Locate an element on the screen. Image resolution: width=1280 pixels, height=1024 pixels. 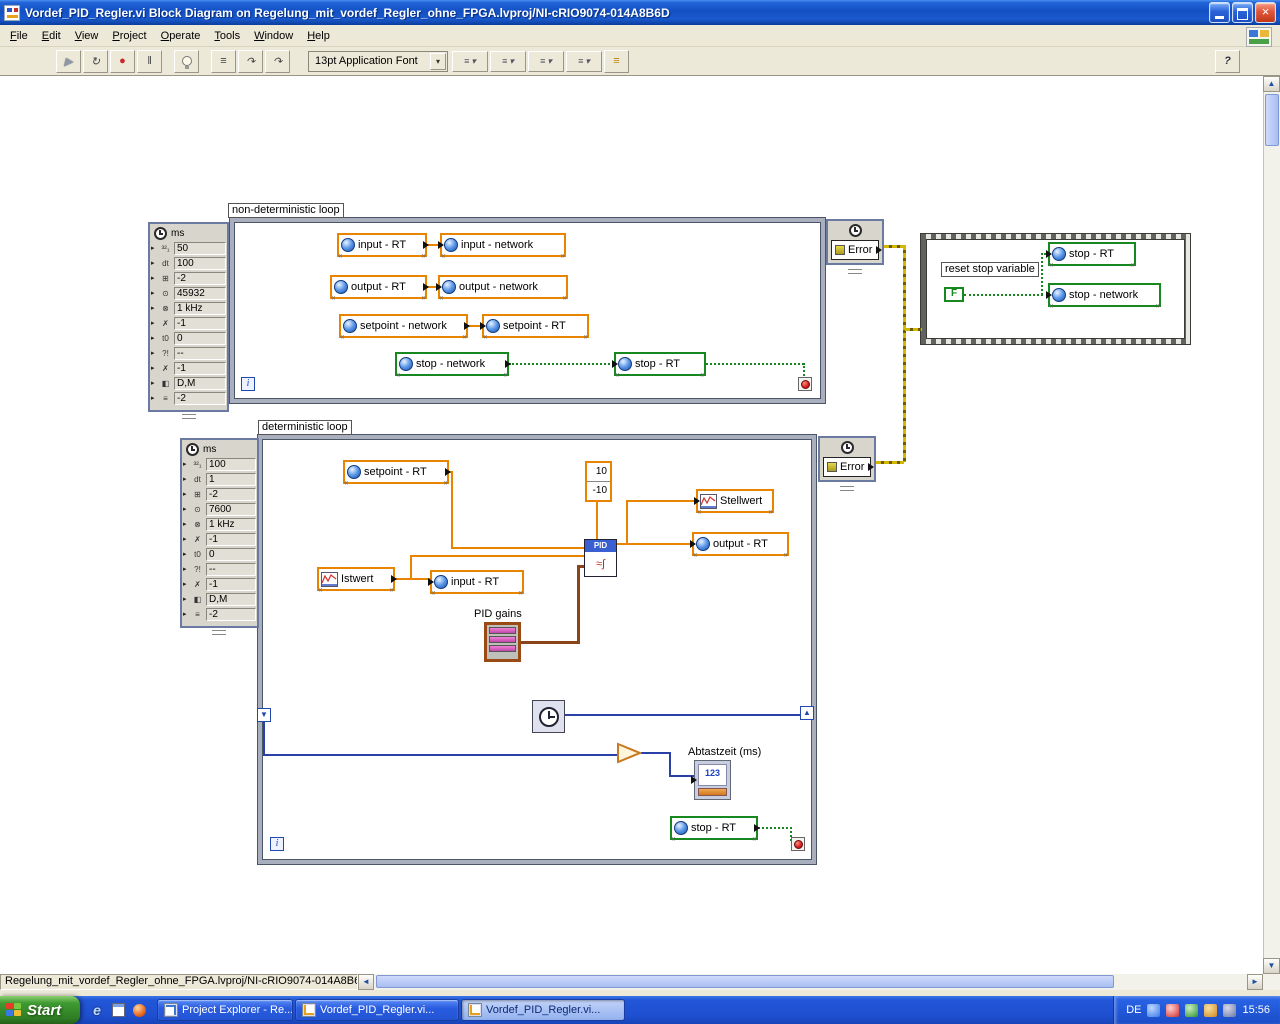
timing-row: ⊙ 7600 is located at coordinates (219, 509).